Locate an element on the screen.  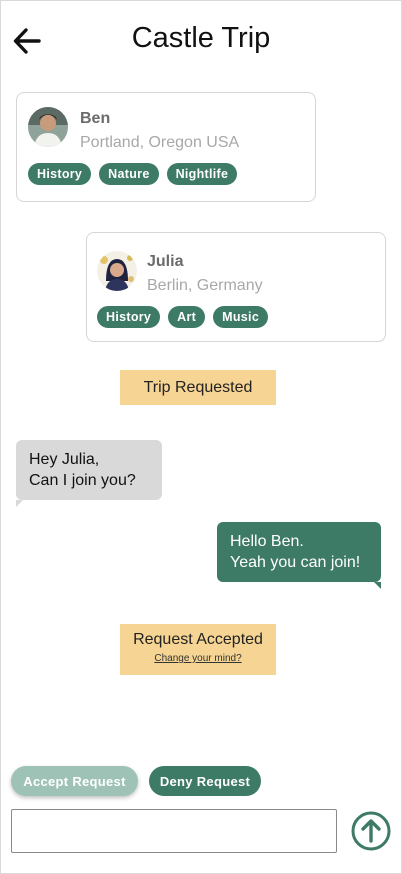
message-input is located at coordinates (174, 831).